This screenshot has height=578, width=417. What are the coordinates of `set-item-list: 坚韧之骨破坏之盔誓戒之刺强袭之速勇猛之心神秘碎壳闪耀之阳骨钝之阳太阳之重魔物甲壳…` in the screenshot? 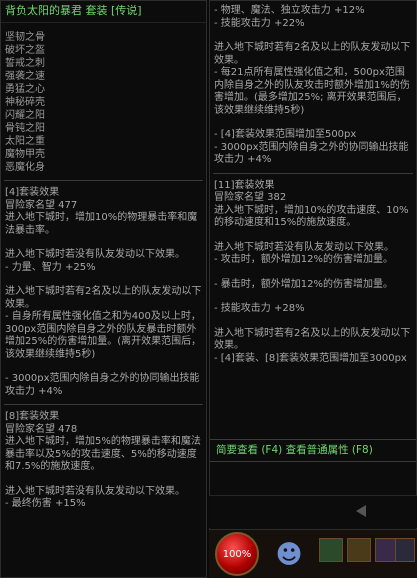 It's located at (103, 98).